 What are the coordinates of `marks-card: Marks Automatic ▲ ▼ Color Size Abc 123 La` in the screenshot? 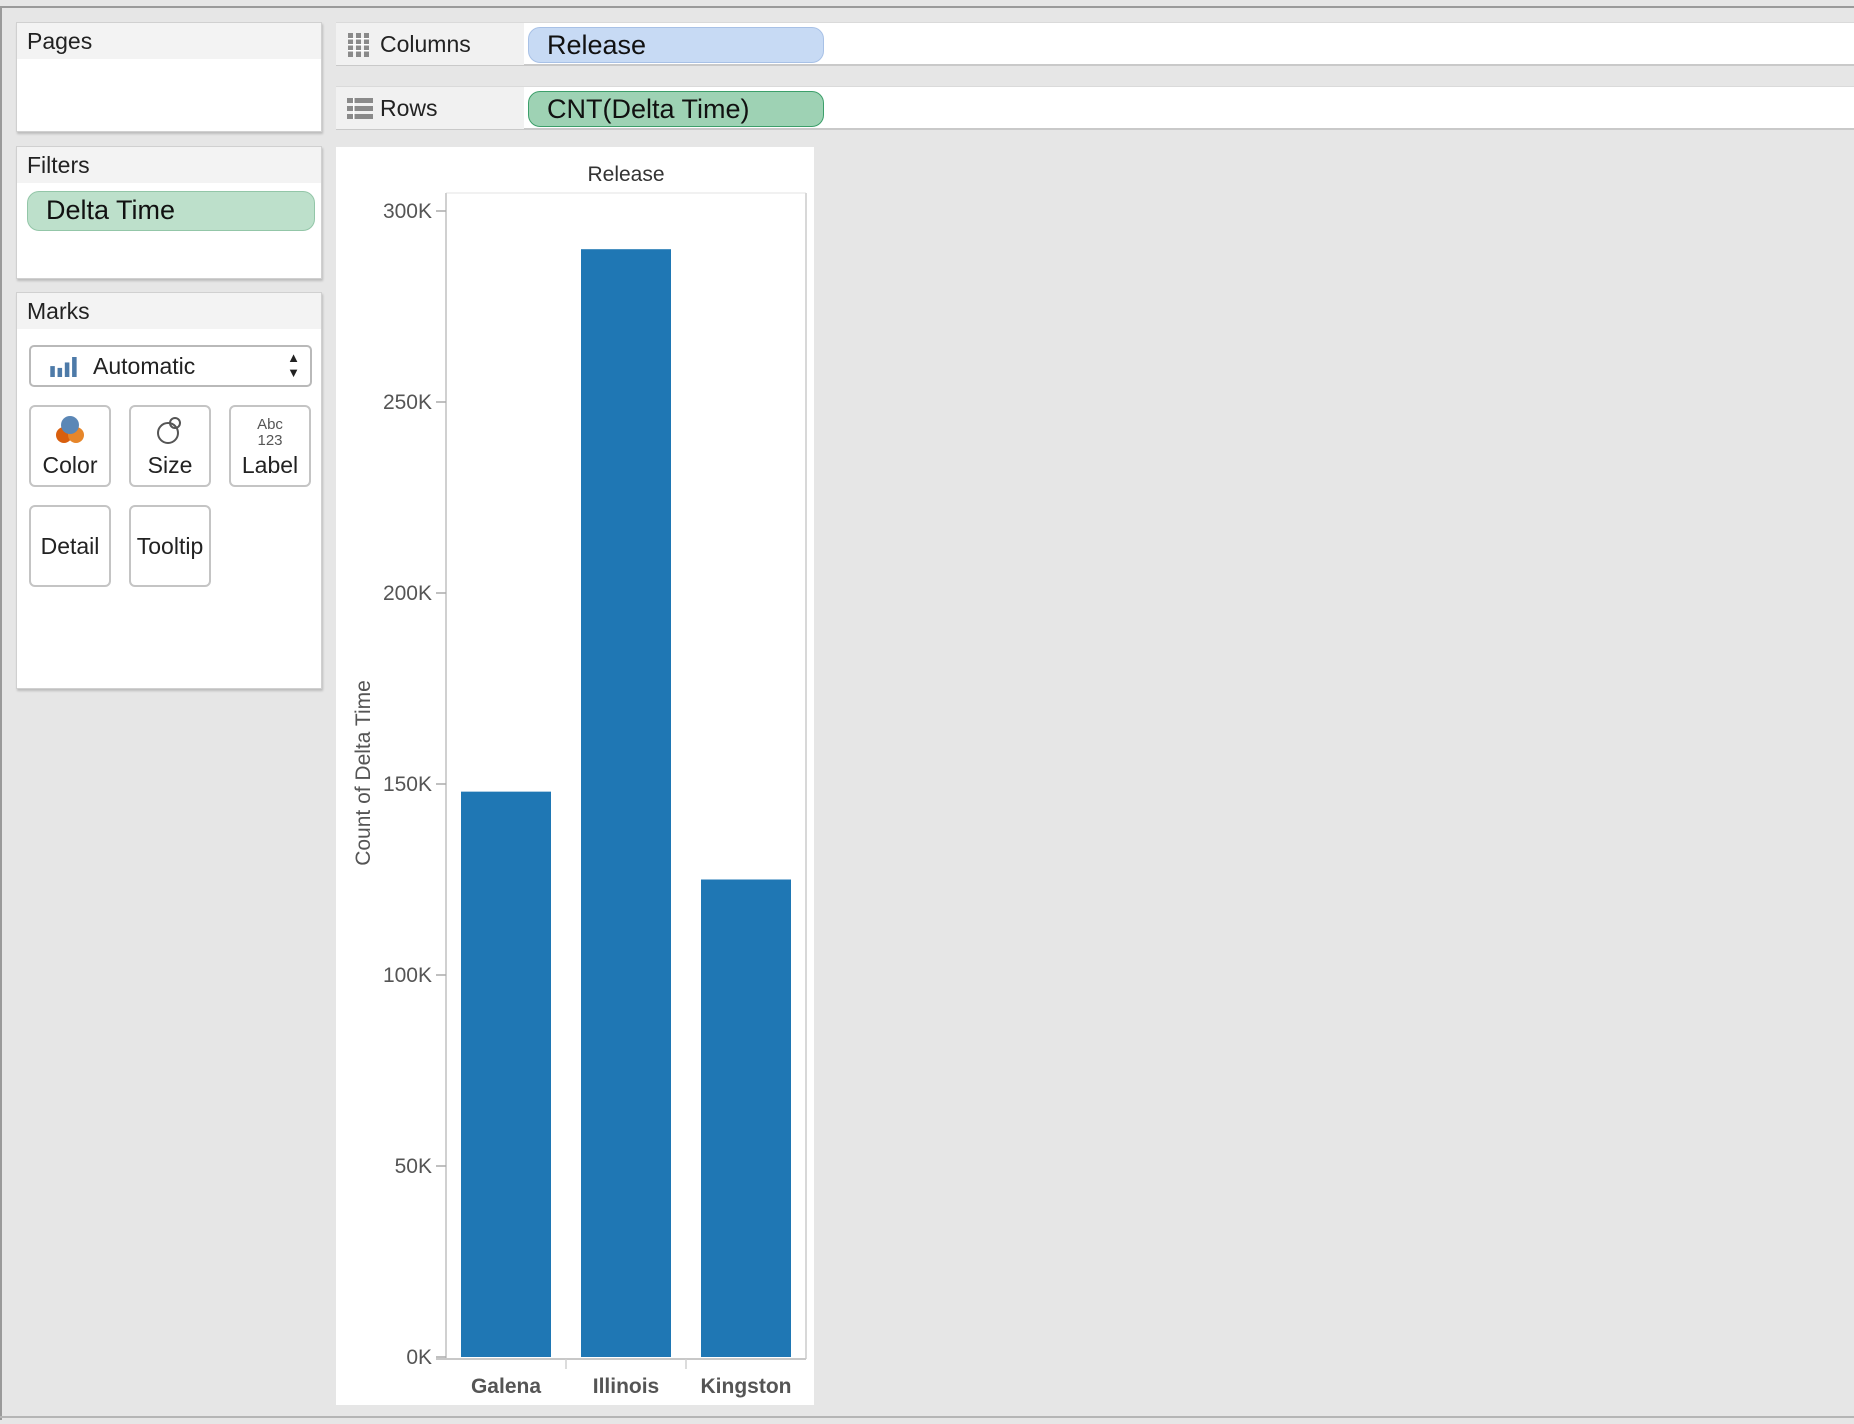 It's located at (169, 490).